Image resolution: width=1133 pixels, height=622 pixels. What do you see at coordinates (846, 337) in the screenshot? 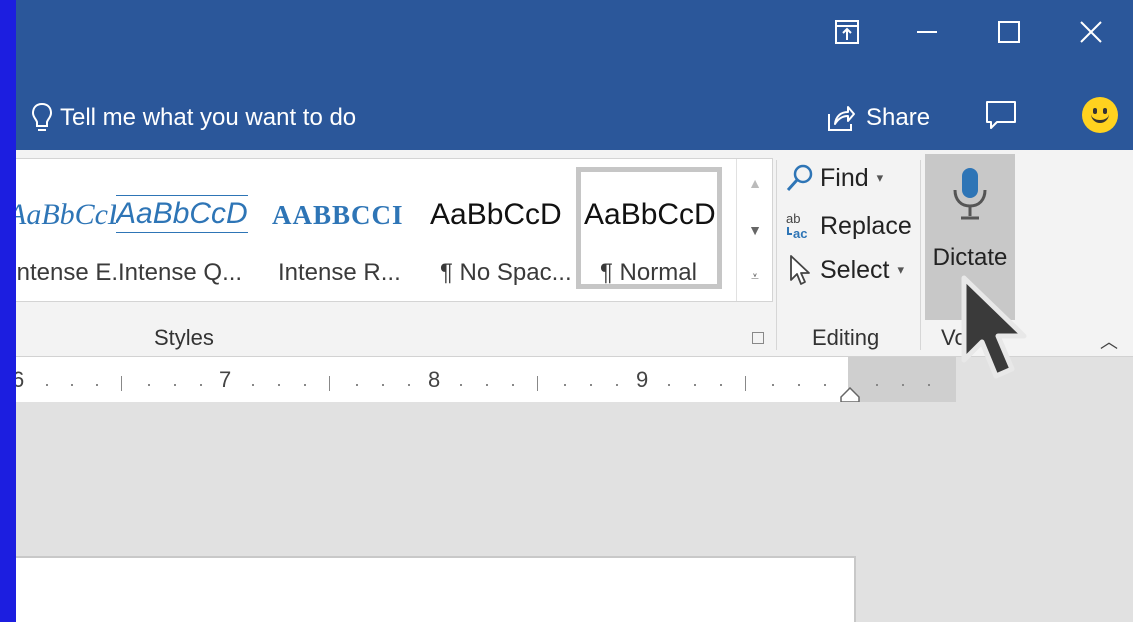
I see `editing-group-label: Editing` at bounding box center [846, 337].